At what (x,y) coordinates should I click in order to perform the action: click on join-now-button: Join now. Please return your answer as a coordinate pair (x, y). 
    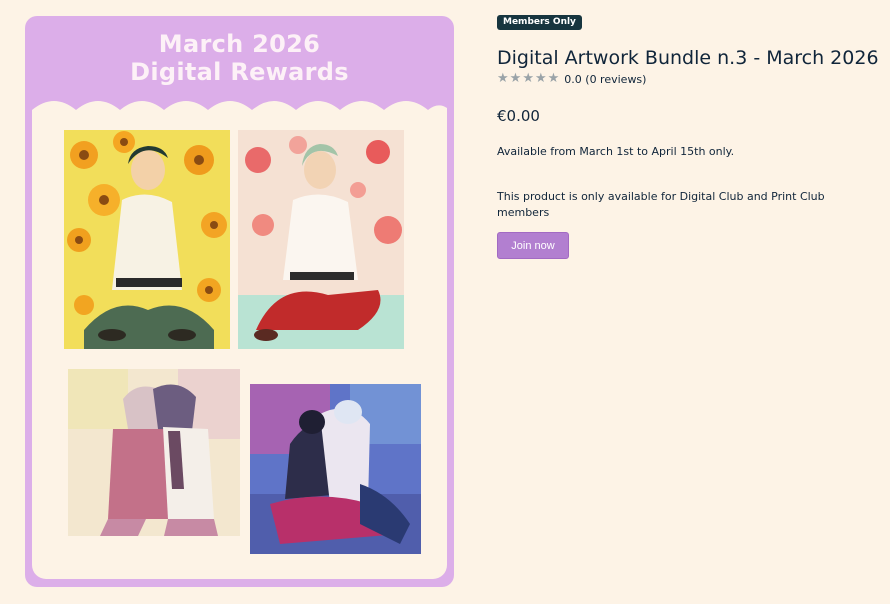
    Looking at the image, I should click on (533, 245).